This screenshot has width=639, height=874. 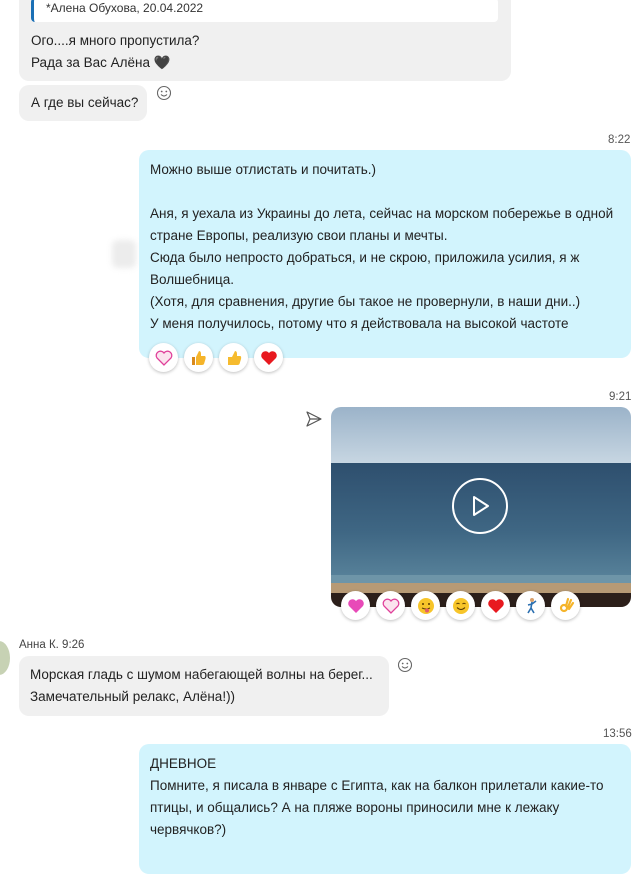 What do you see at coordinates (125, 8) in the screenshot?
I see `quote-author: *Алена Обухова, 20.04.2022` at bounding box center [125, 8].